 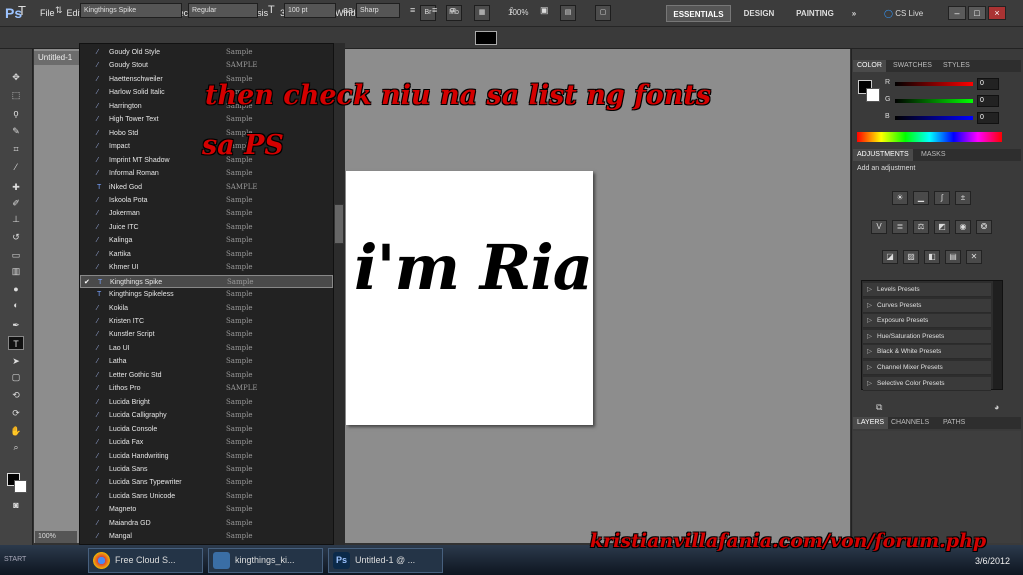 What do you see at coordinates (206, 349) in the screenshot?
I see `font-list-item: ⁄ Lao UI Sample` at bounding box center [206, 349].